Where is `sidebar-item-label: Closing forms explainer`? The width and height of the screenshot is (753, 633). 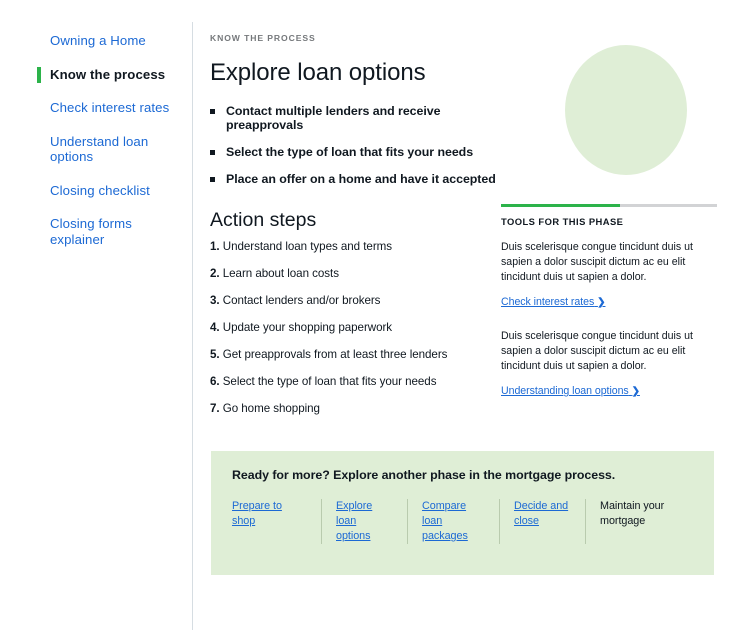
sidebar-item-label: Closing forms explainer is located at coordinates (91, 231).